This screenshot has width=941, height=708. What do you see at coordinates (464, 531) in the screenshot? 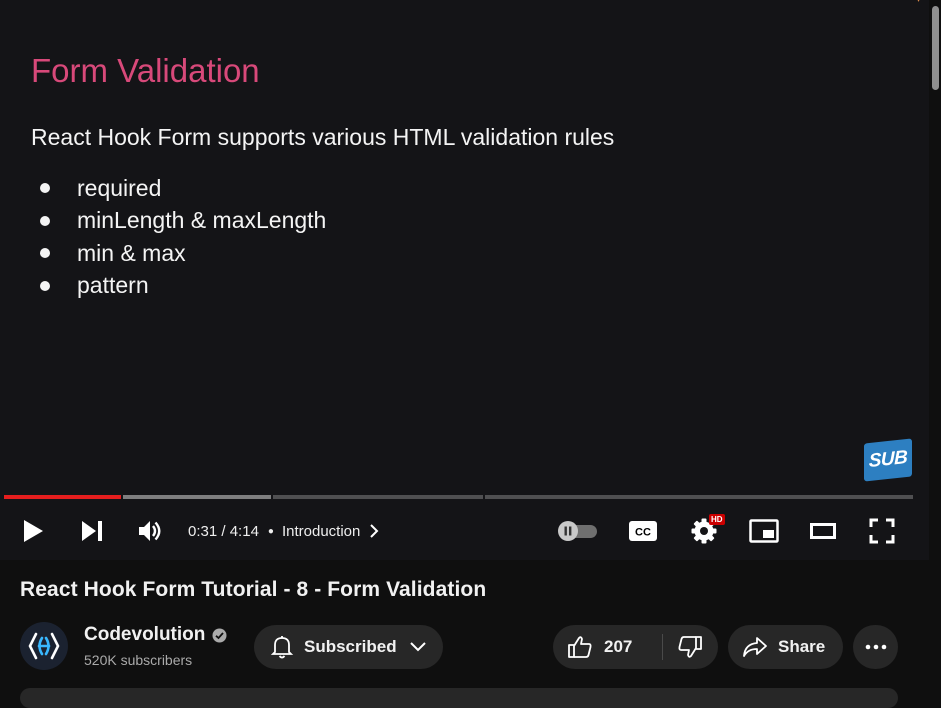
I see `player-controls: 0:31 / 4:14 ● Introduction CC HD` at bounding box center [464, 531].